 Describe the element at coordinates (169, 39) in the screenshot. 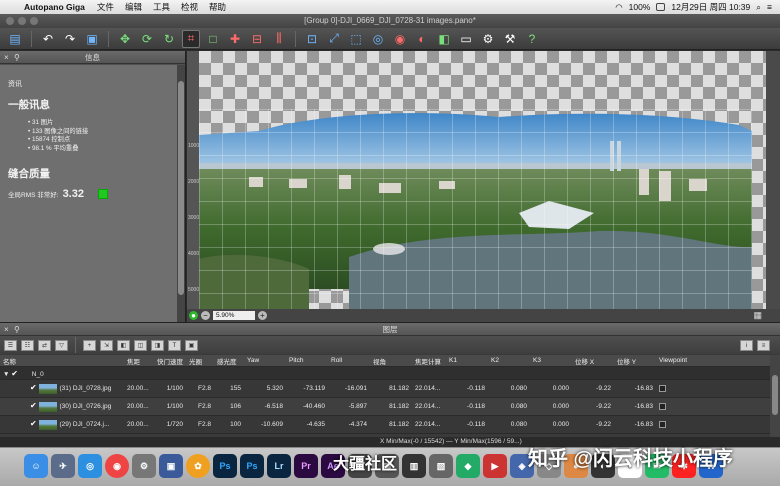

I see `rotate-3d-icon: ↻` at that location.